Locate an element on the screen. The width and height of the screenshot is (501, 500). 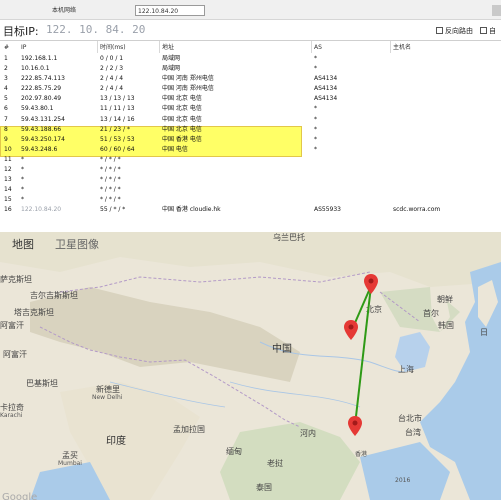
google-logo: Google is located at coordinates (19, 496).